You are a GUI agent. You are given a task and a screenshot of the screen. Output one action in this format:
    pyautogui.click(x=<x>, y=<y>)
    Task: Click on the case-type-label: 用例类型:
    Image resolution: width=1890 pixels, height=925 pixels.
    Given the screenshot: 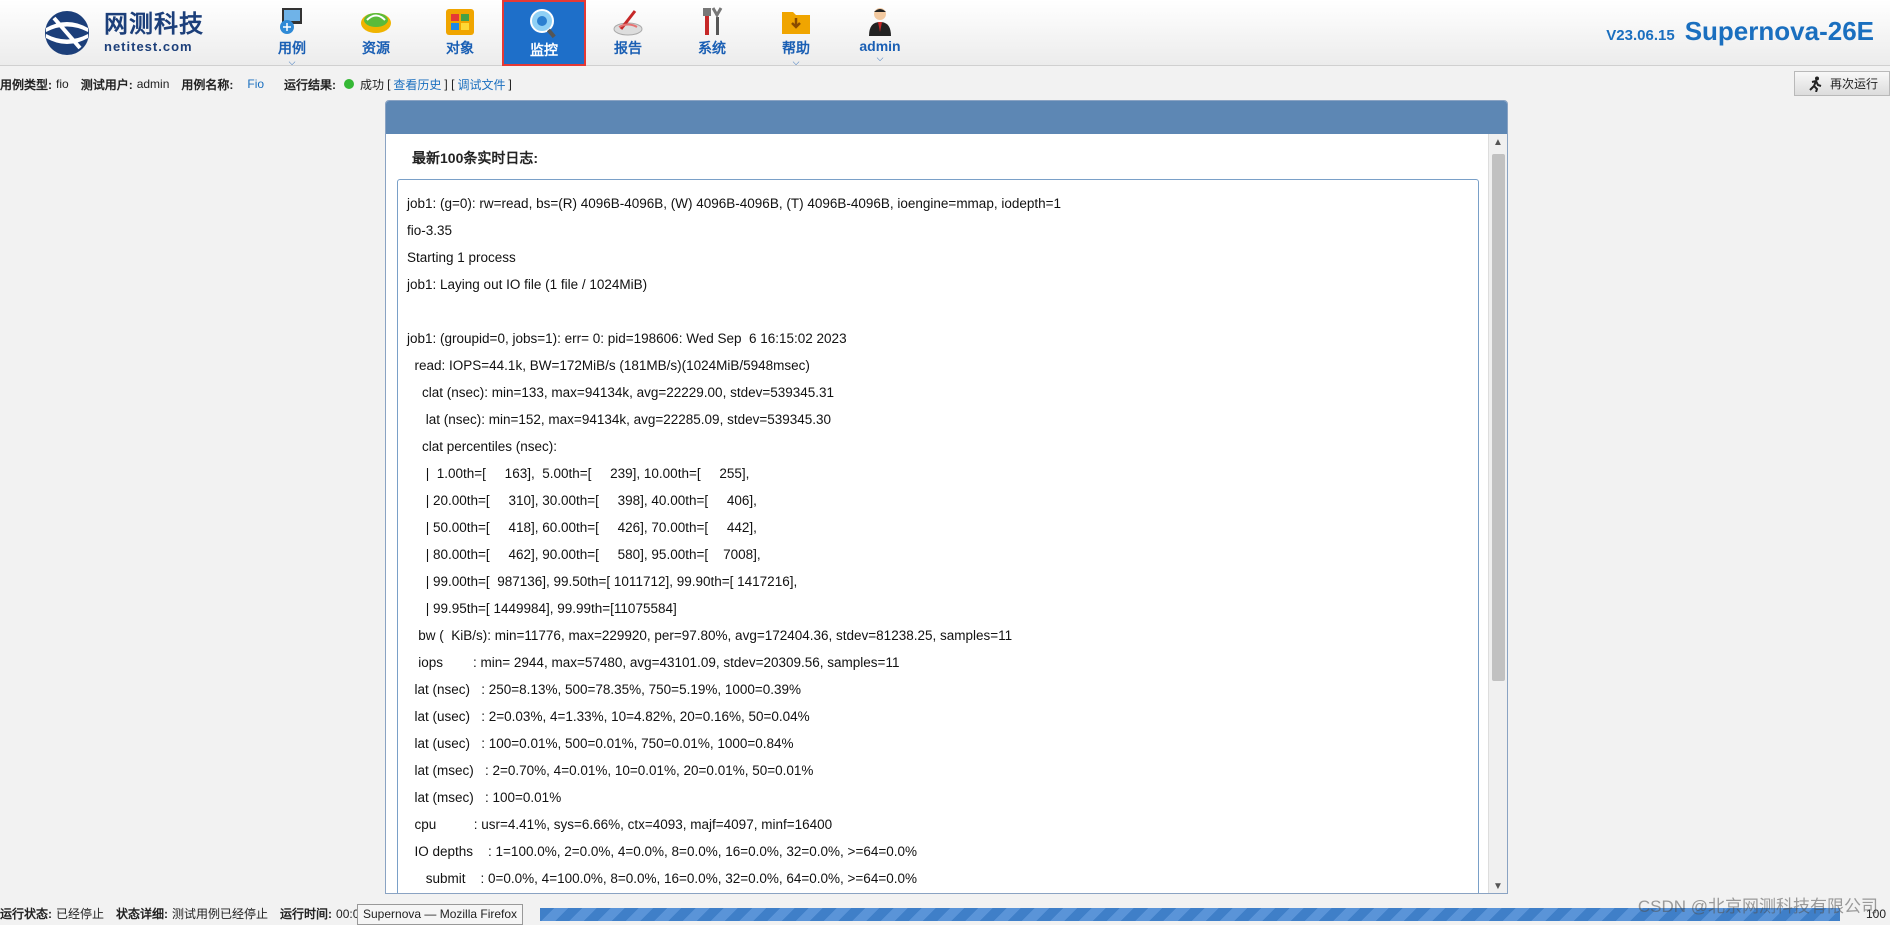 What is the action you would take?
    pyautogui.click(x=26, y=84)
    